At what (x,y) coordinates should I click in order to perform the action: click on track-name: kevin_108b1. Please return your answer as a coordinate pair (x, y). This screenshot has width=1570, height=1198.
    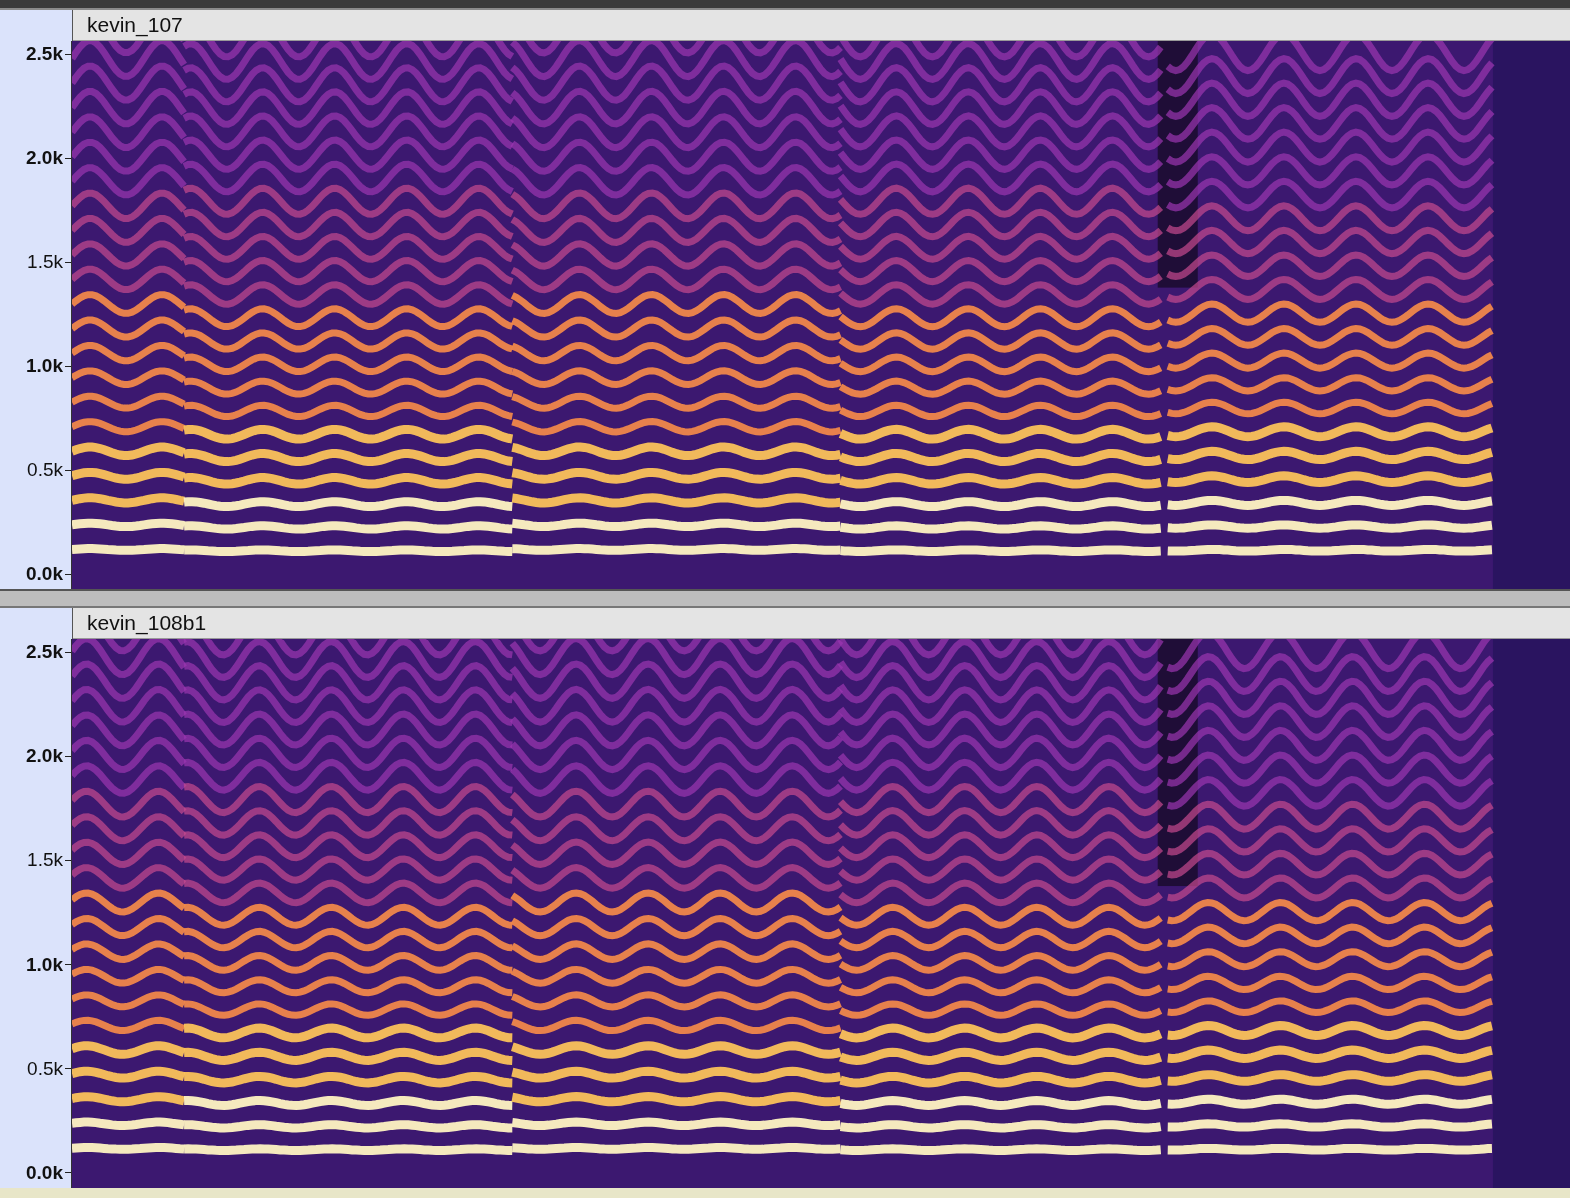
    Looking at the image, I should click on (147, 623).